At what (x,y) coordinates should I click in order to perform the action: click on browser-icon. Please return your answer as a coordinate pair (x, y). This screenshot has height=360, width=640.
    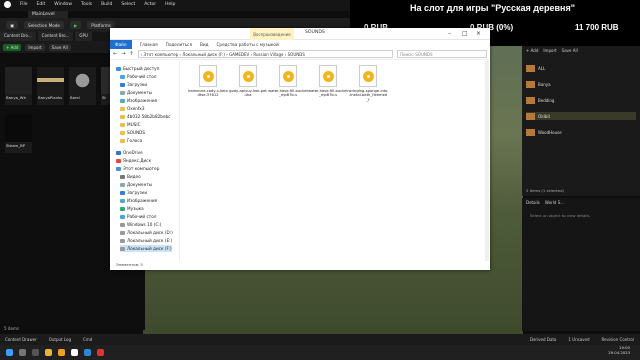
    Looking at the image, I should click on (61, 352).